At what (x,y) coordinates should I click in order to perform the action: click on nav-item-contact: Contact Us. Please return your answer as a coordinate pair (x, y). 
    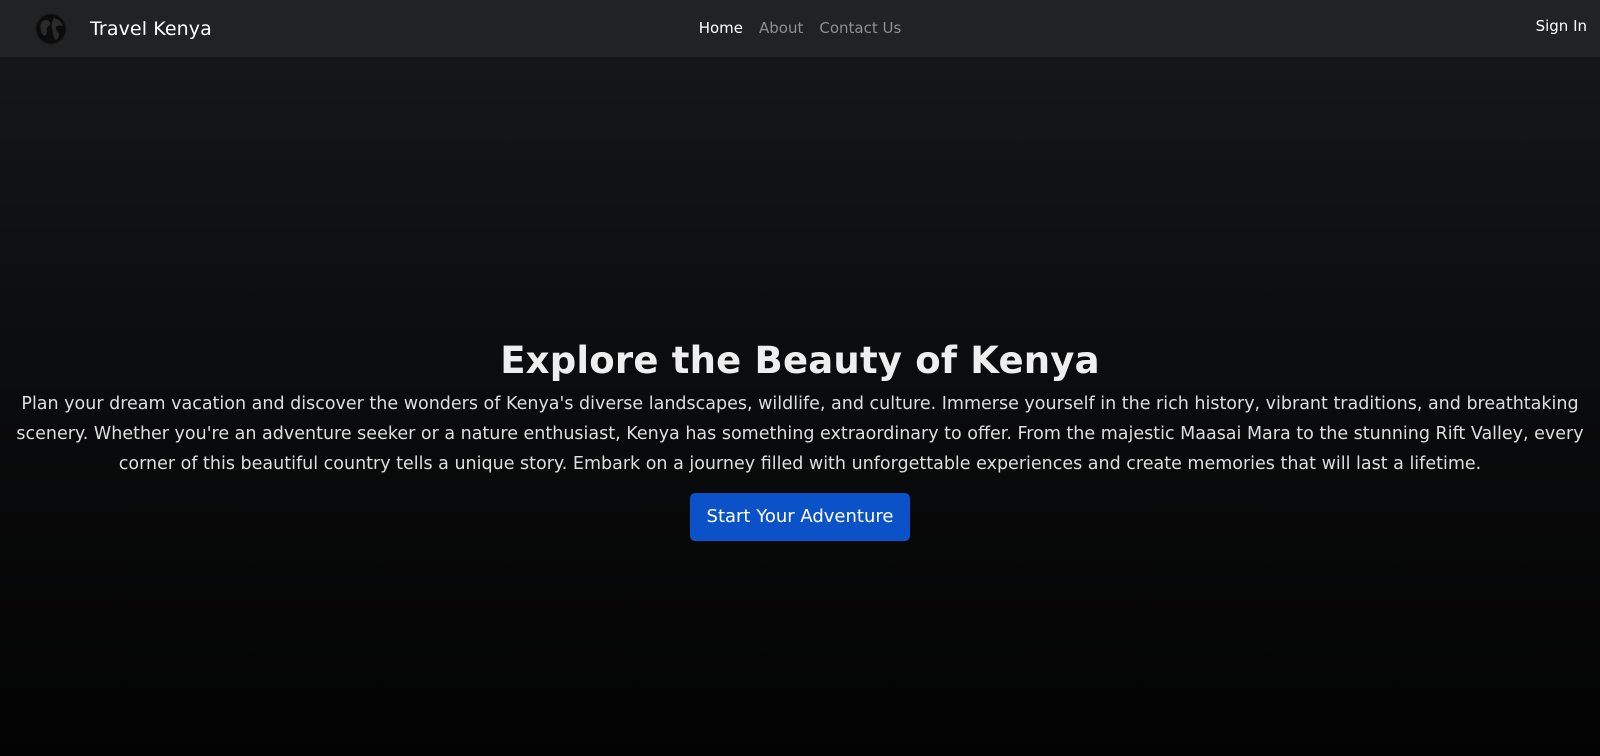
    Looking at the image, I should click on (860, 28).